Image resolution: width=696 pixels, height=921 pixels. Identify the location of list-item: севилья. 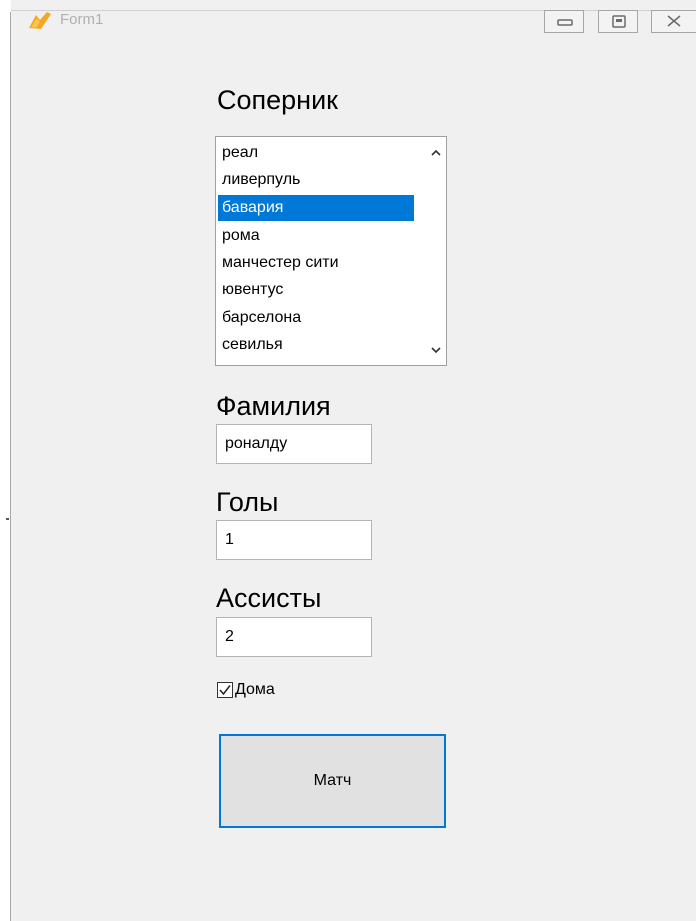
(316, 345).